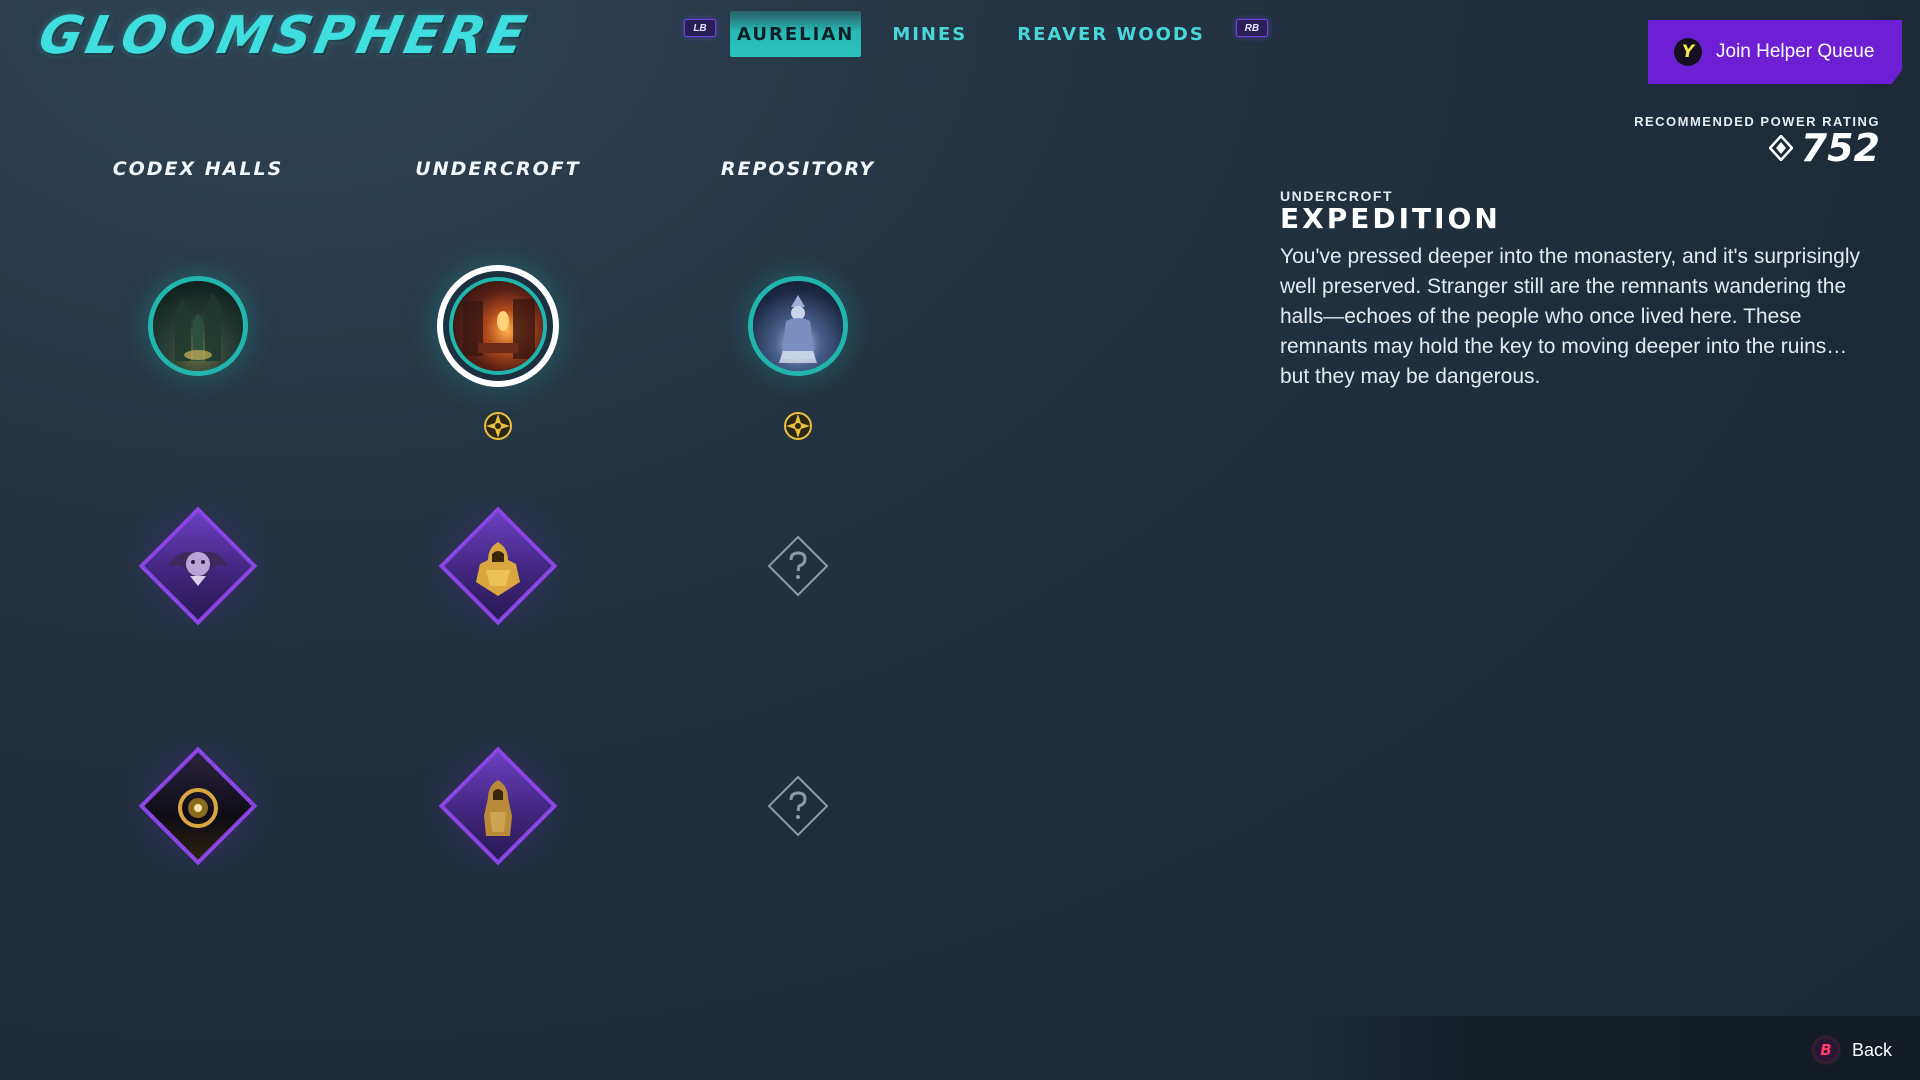 The width and height of the screenshot is (1920, 1080). I want to click on undercroft-expedition-frame, so click(498, 326).